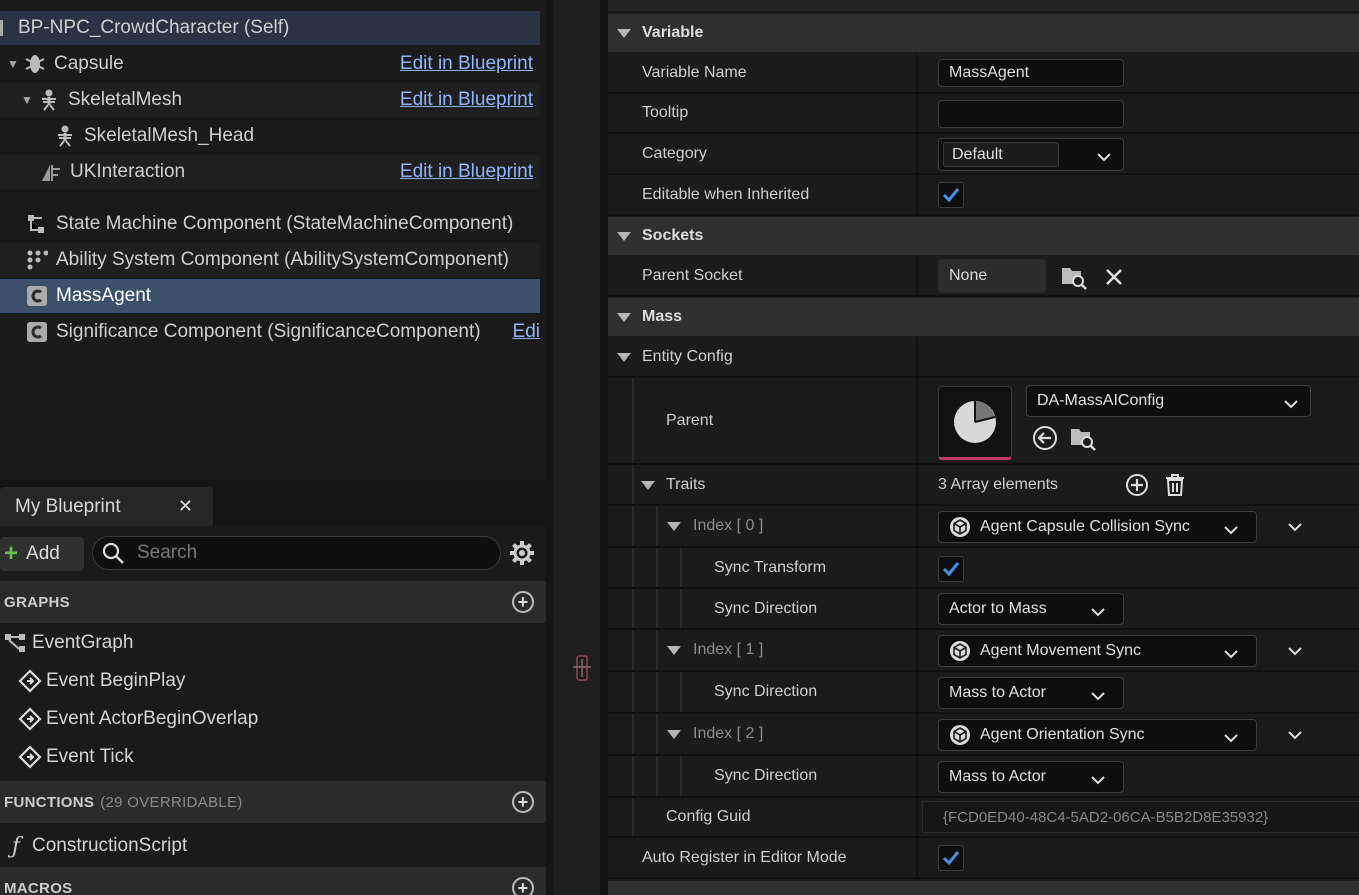 This screenshot has height=895, width=1359. What do you see at coordinates (76, 757) in the screenshot?
I see `graph-item-tick: Event Tick` at bounding box center [76, 757].